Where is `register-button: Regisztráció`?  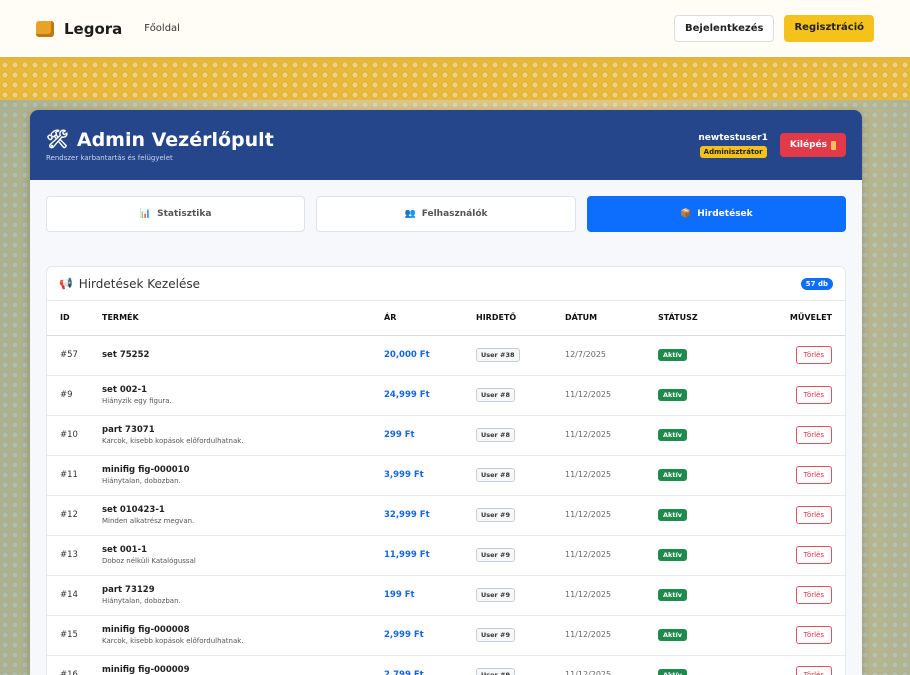 register-button: Regisztráció is located at coordinates (829, 28).